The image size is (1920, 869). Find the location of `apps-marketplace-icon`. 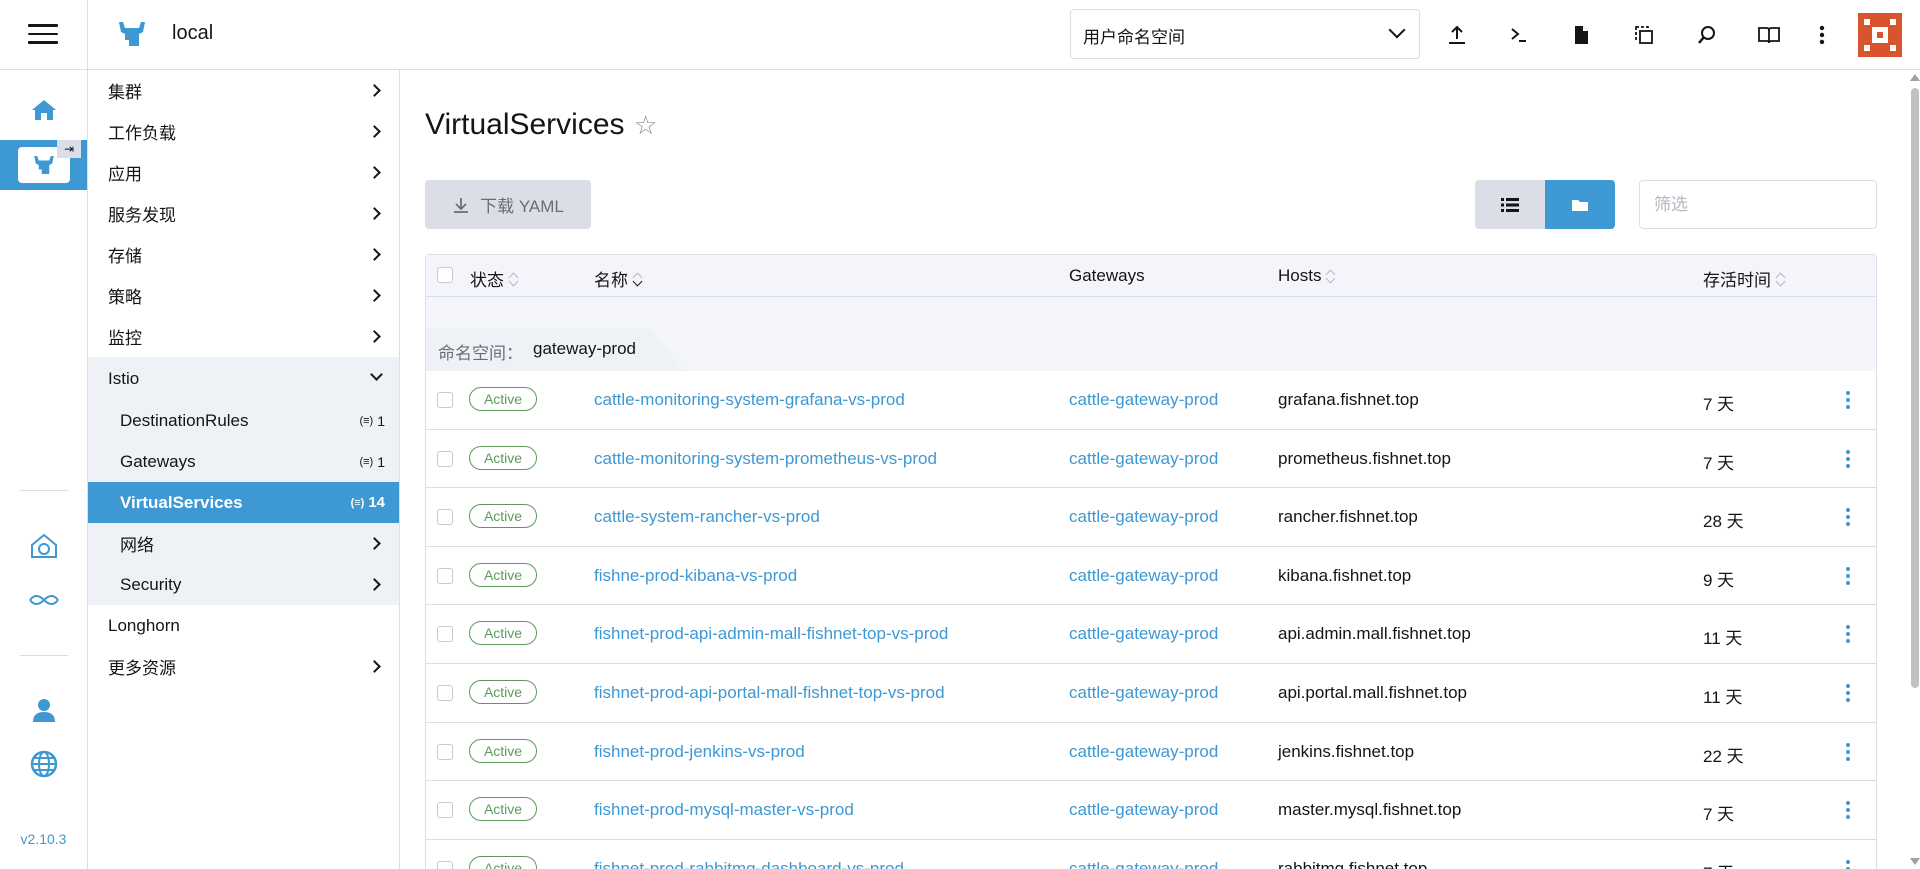

apps-marketplace-icon is located at coordinates (43, 545).